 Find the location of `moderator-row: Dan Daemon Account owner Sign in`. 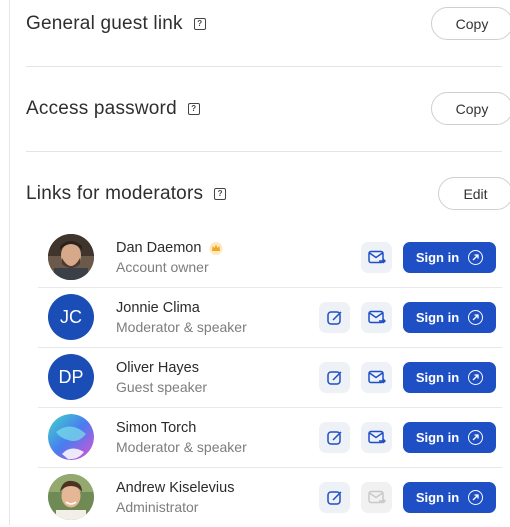

moderator-row: Dan Daemon Account owner Sign in is located at coordinates (270, 257).